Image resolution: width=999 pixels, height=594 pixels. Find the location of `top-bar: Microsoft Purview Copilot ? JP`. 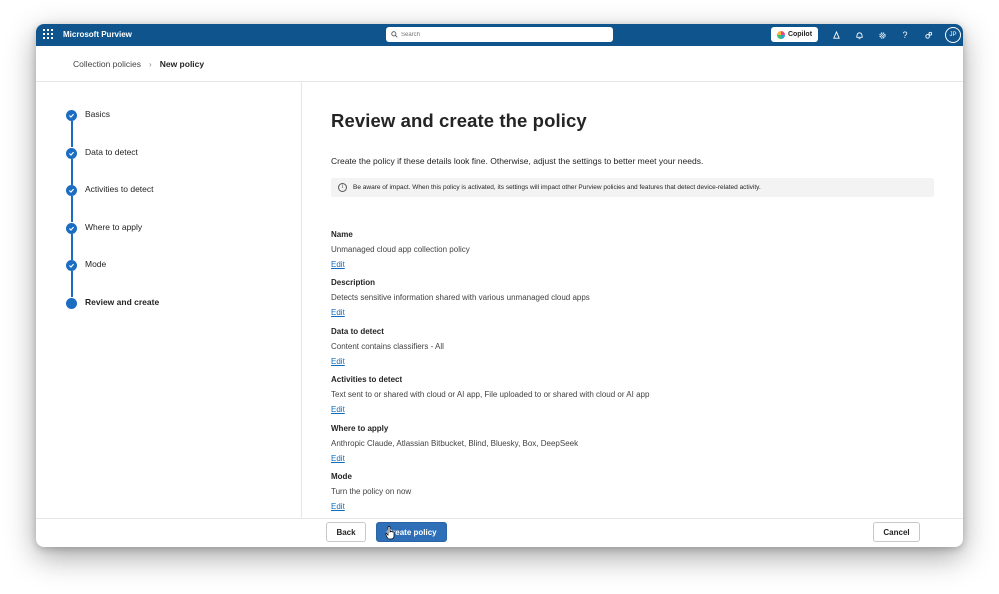

top-bar: Microsoft Purview Copilot ? JP is located at coordinates (499, 35).